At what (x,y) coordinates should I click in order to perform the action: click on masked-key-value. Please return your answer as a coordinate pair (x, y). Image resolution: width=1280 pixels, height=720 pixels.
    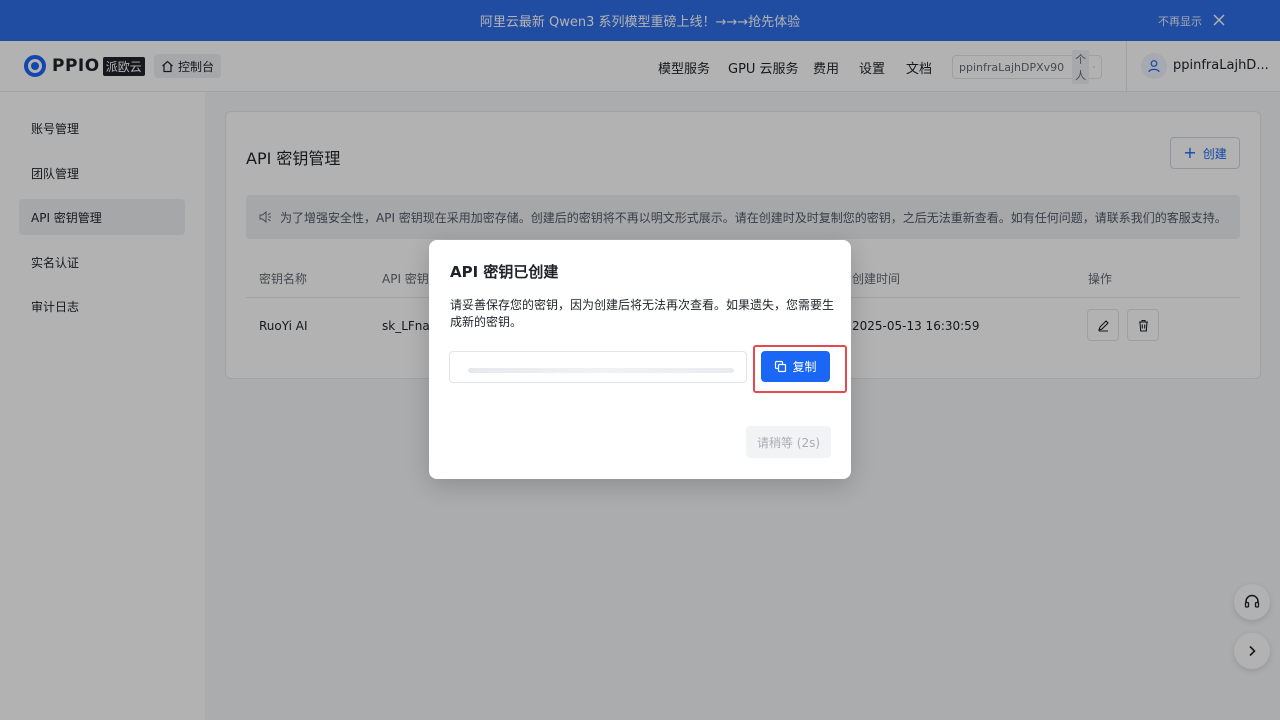
    Looking at the image, I should click on (601, 370).